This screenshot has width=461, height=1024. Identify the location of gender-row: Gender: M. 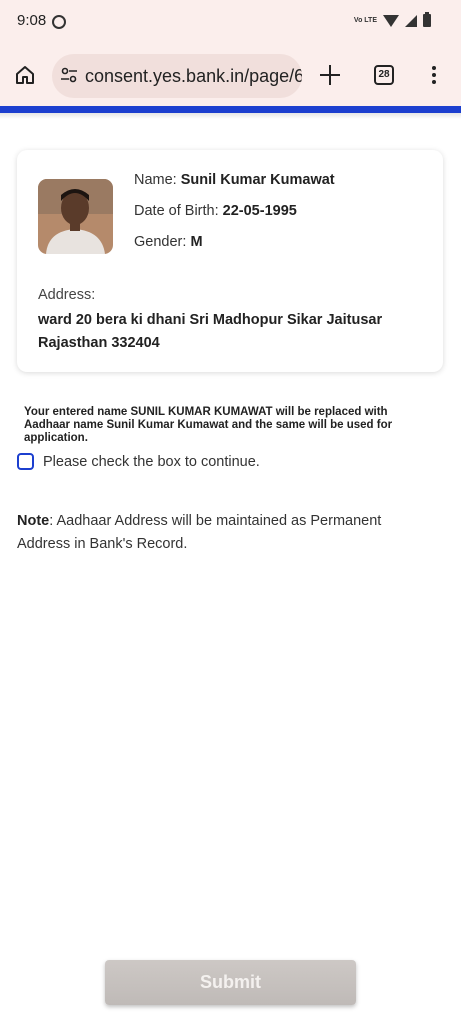
(234, 249).